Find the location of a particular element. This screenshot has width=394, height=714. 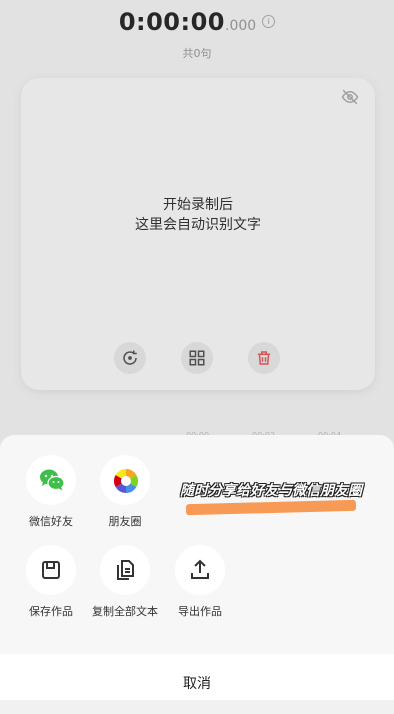

share-moments-label: 朋友圈 is located at coordinates (125, 521).